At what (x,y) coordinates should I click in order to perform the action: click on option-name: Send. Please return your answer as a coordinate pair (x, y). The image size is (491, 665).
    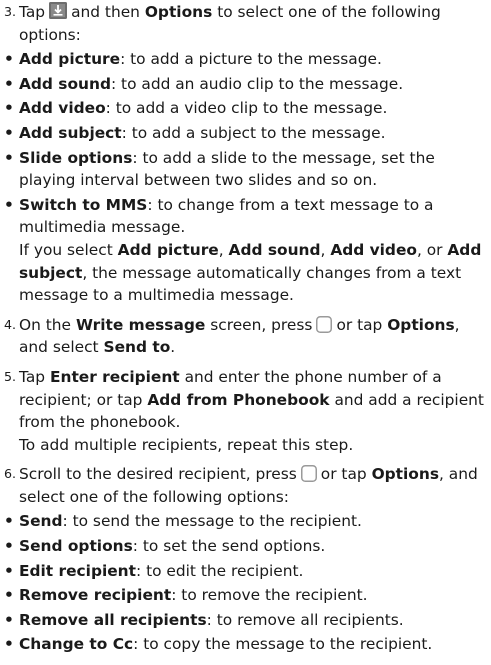
    Looking at the image, I should click on (41, 521).